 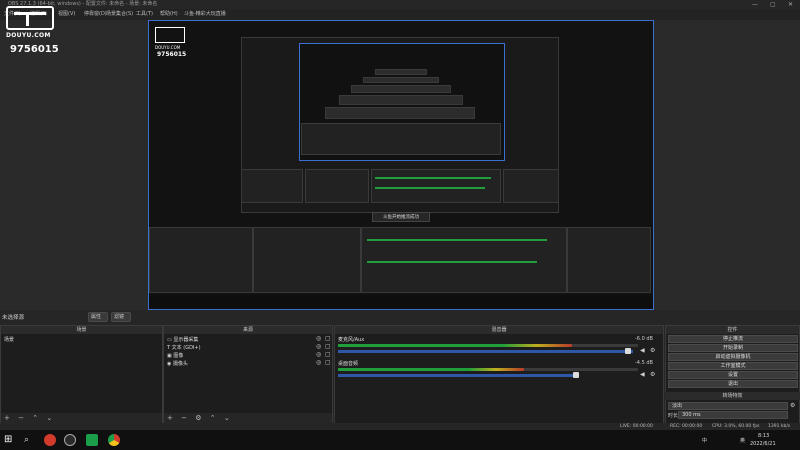 I want to click on start-virtual-camera-button: 启动虚拟摄像机, so click(x=733, y=357).